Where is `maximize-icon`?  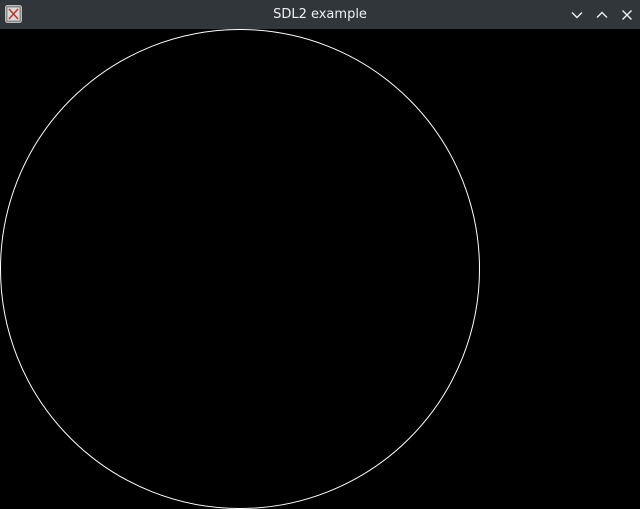 maximize-icon is located at coordinates (602, 14).